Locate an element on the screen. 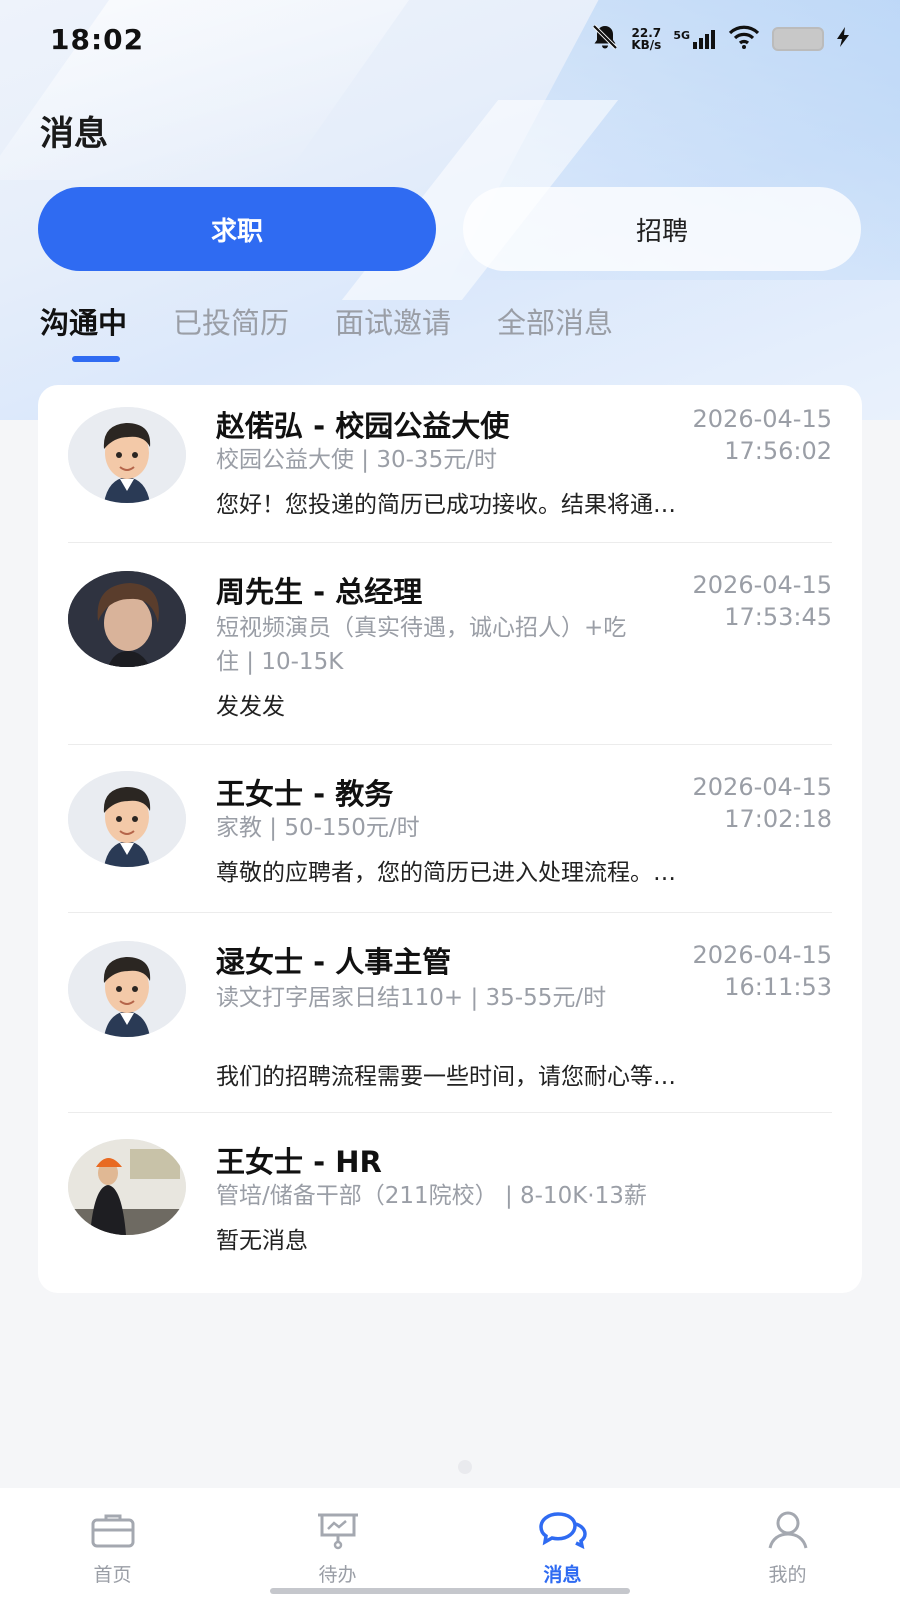 This screenshot has width=900, height=1600. mute-bell-icon is located at coordinates (605, 39).